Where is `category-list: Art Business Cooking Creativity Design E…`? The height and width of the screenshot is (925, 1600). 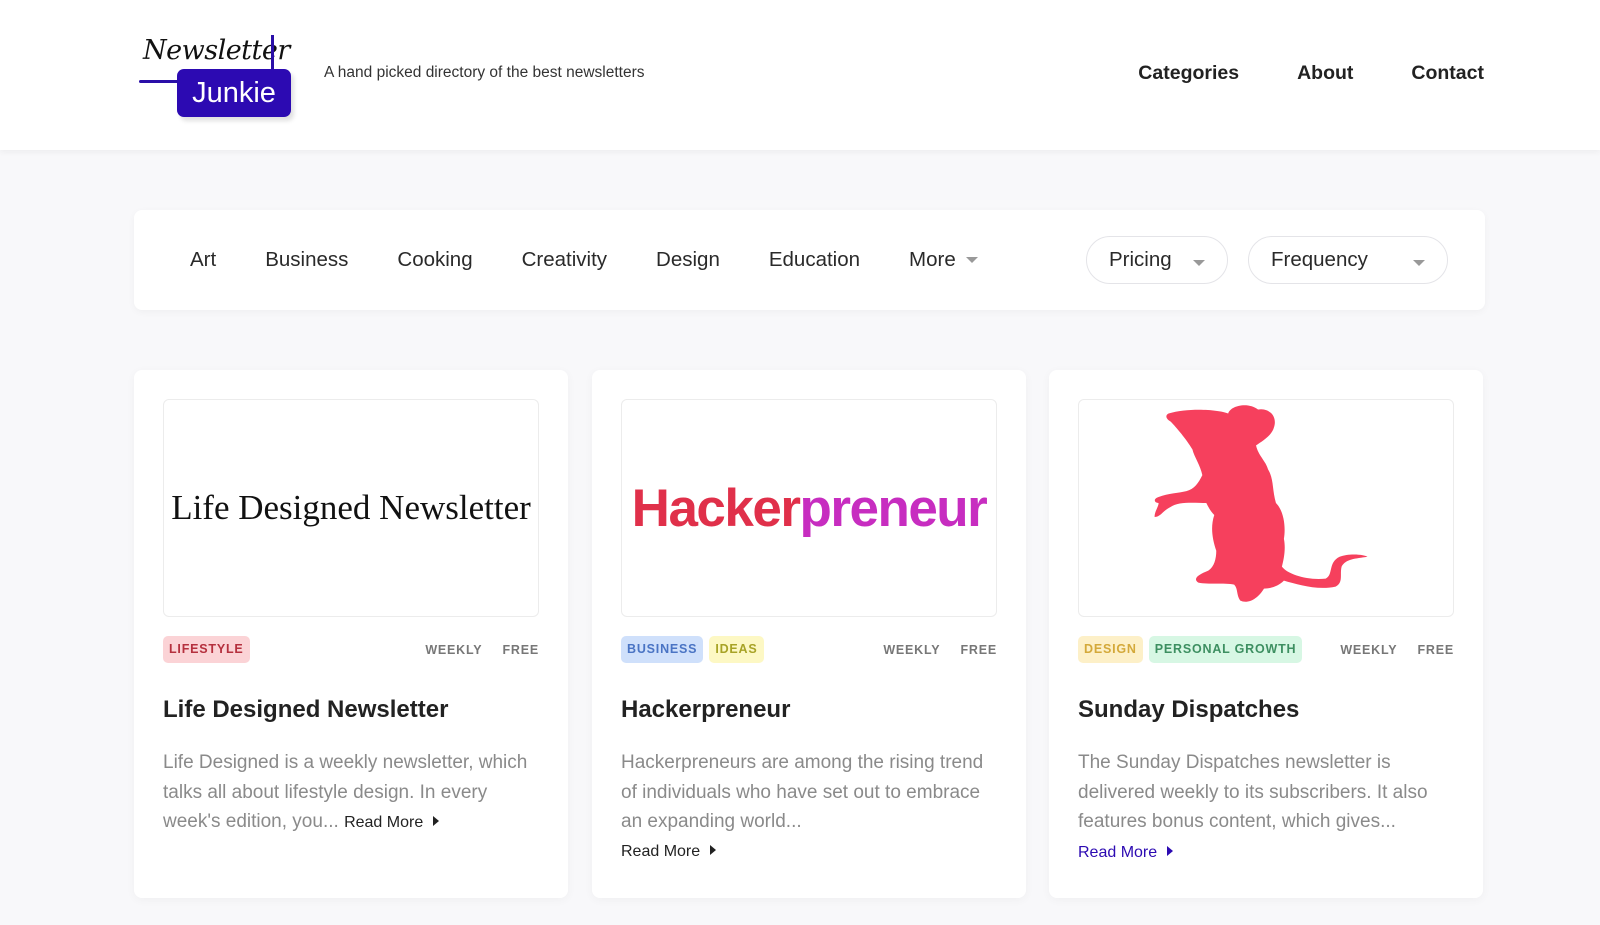 category-list: Art Business Cooking Creativity Design E… is located at coordinates (584, 260).